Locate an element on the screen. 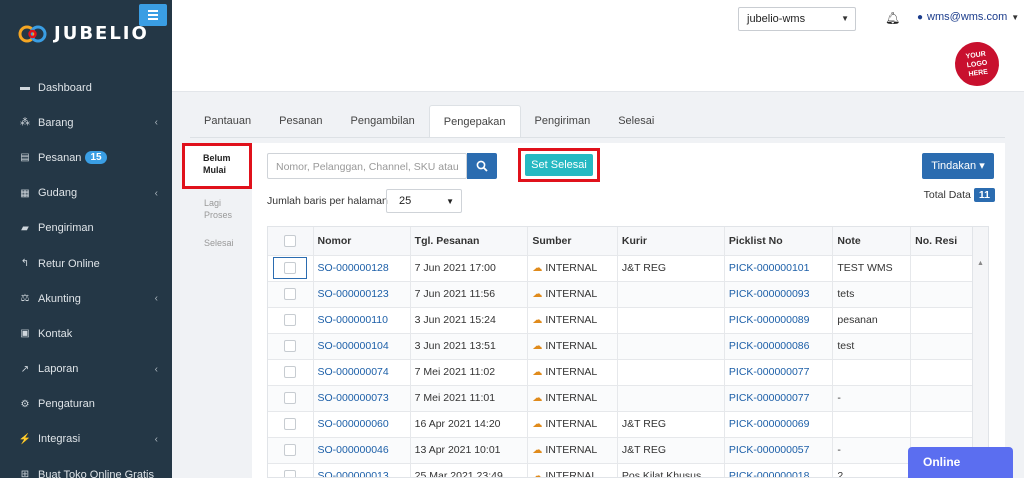  cell-picklist: PICK-000000093 is located at coordinates (779, 294).